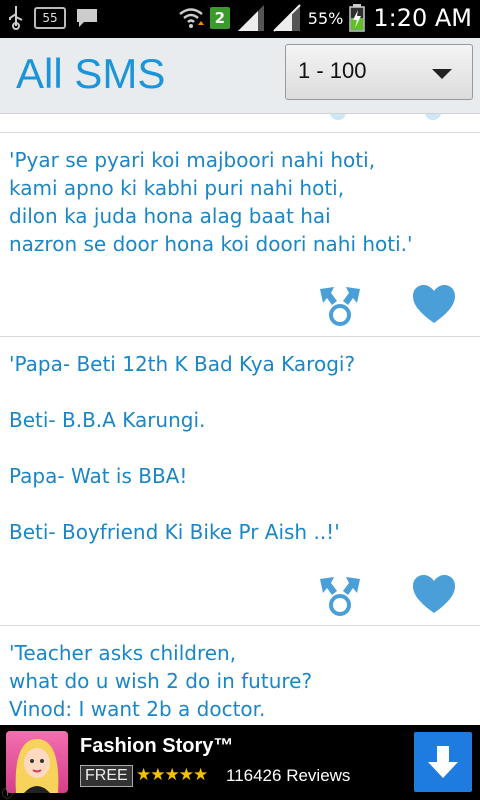 Image resolution: width=480 pixels, height=801 pixels. What do you see at coordinates (288, 775) in the screenshot?
I see `ad-review-count: 116426 Reviews` at bounding box center [288, 775].